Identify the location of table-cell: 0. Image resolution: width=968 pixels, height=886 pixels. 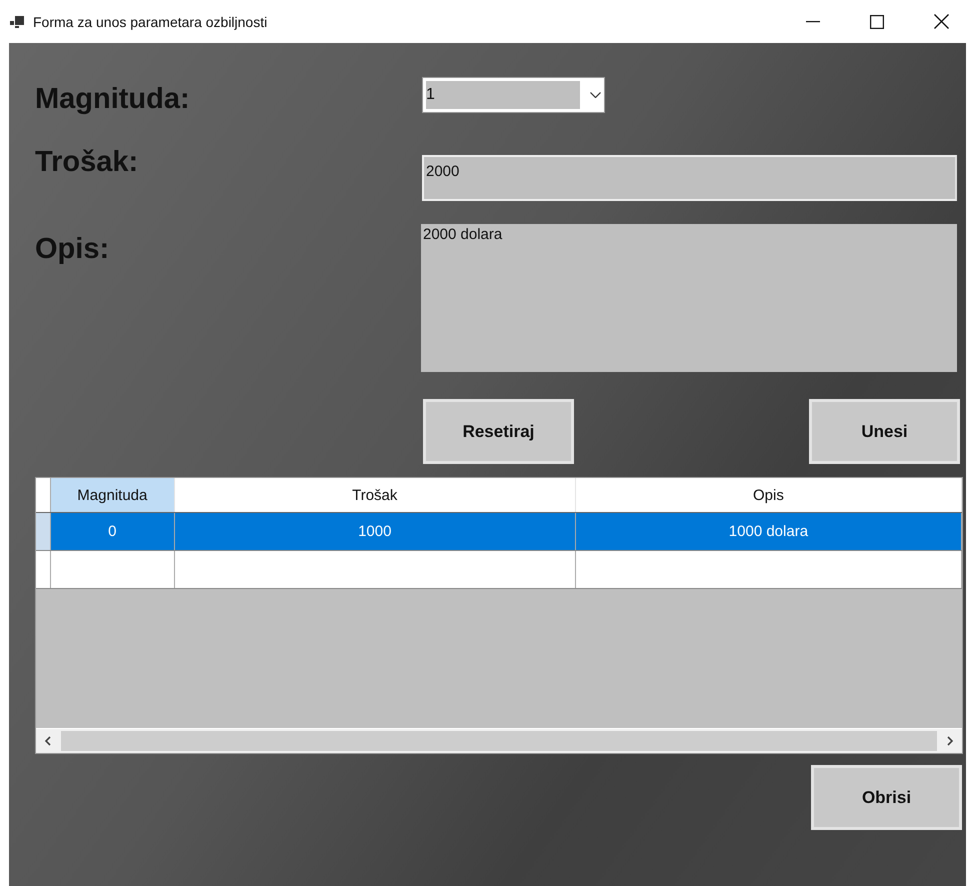
(112, 531).